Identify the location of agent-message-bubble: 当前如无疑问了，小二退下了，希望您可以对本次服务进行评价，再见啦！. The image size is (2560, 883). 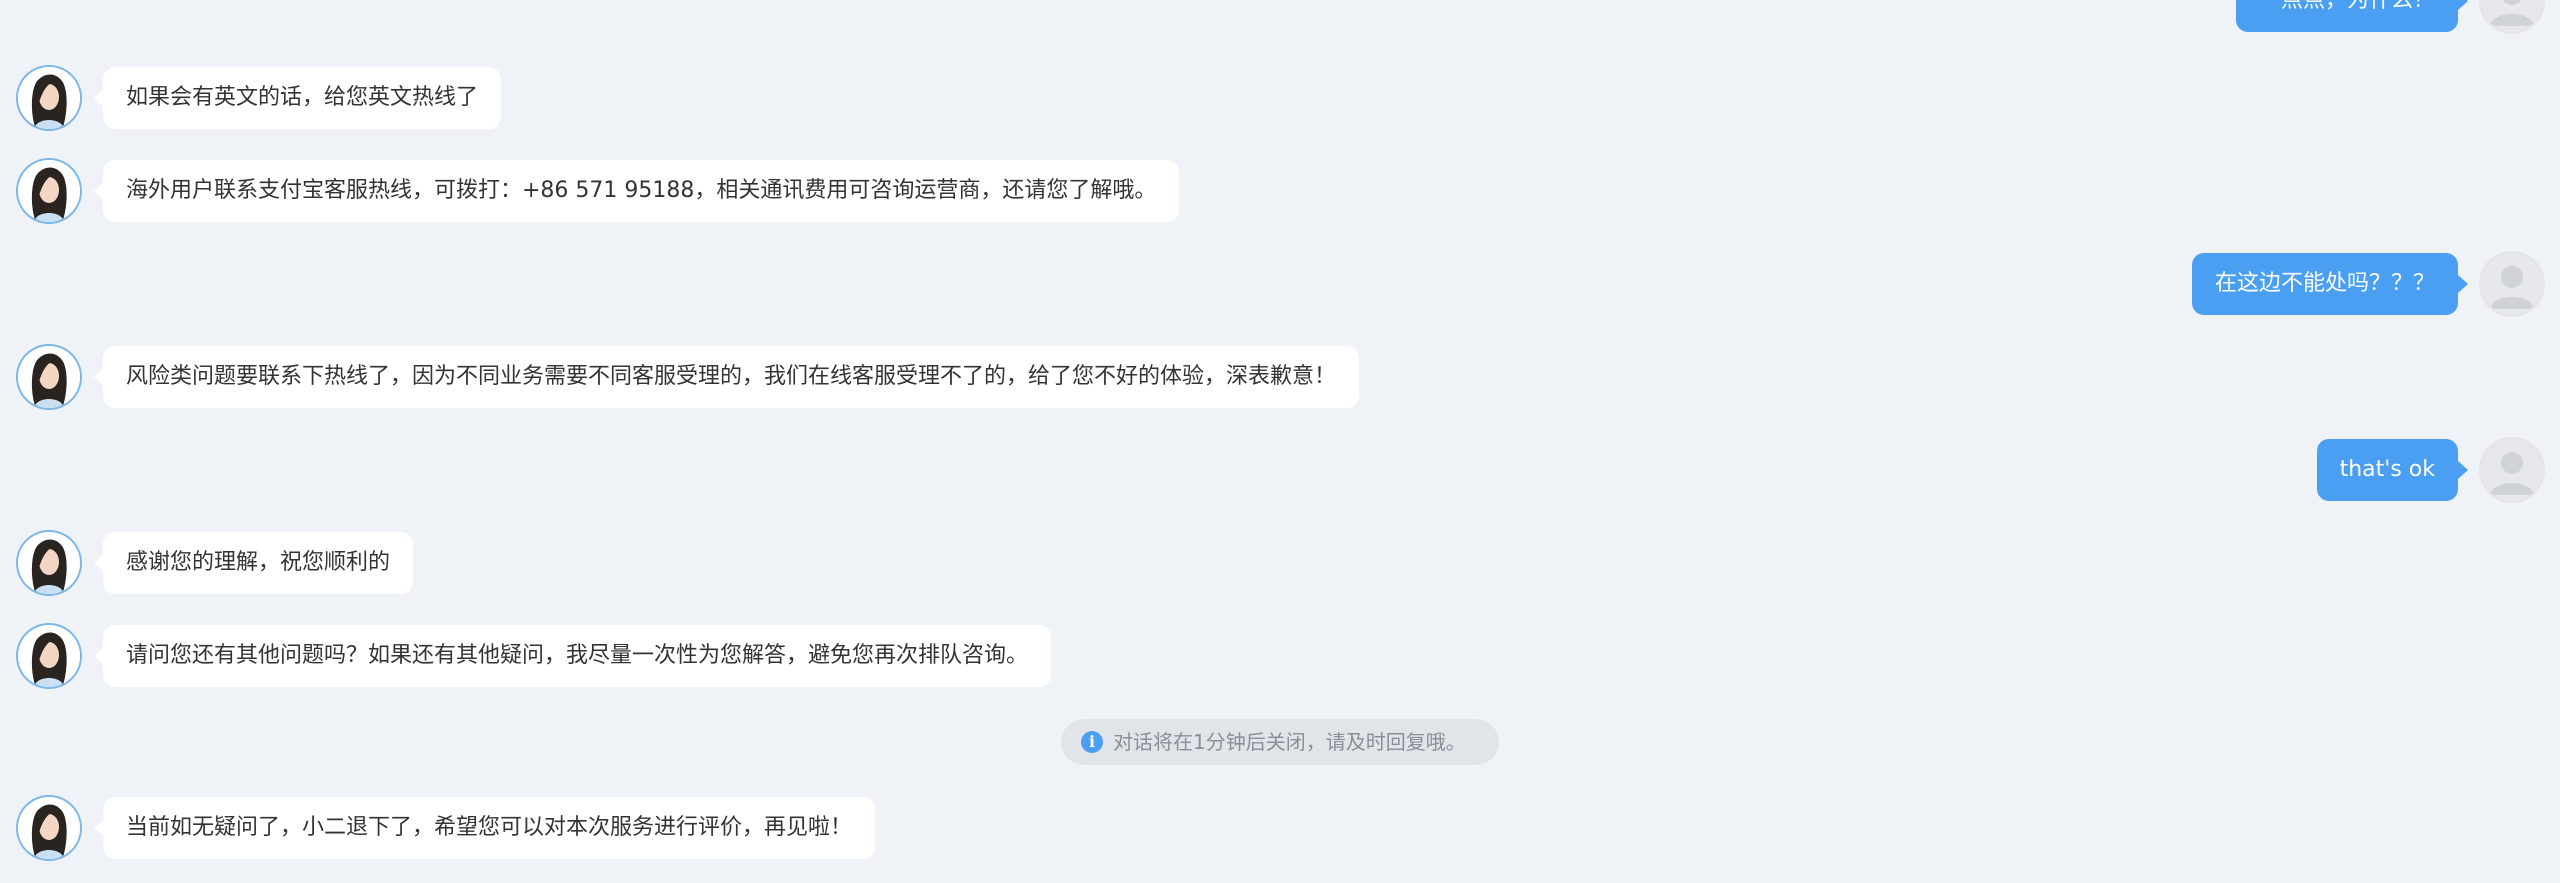
(484, 828).